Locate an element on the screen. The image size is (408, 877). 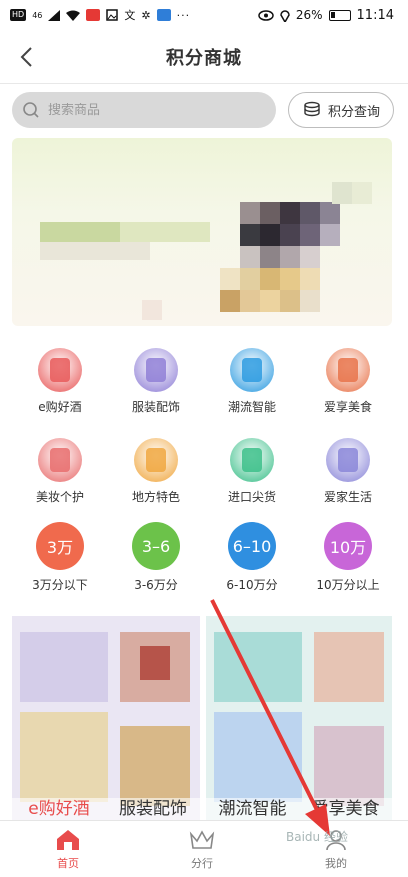
eye-icon is located at coordinates (266, 15).